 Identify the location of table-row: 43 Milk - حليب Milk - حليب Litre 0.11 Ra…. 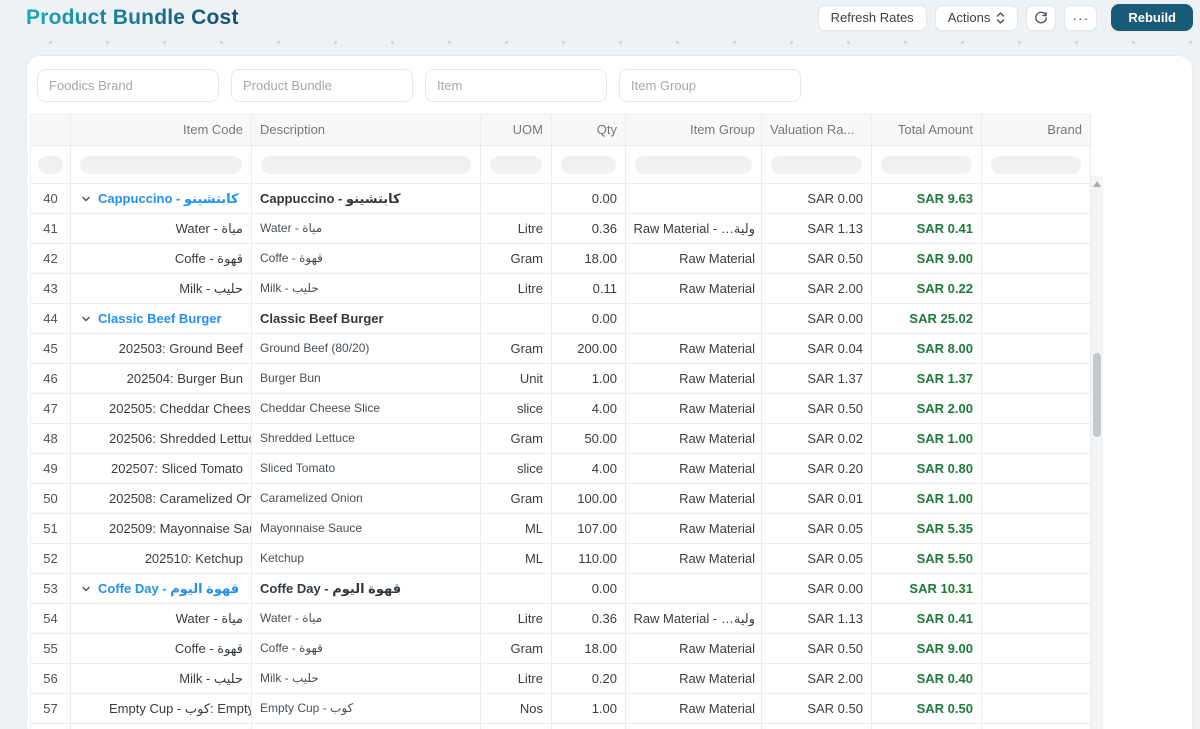
(561, 289).